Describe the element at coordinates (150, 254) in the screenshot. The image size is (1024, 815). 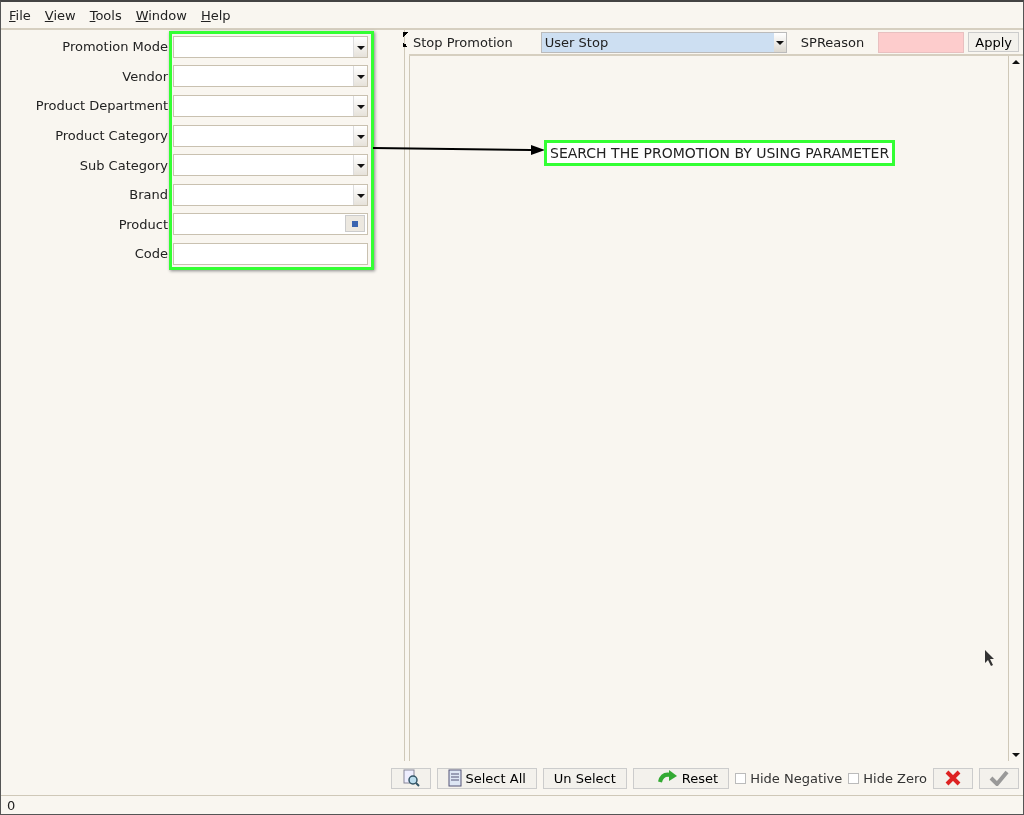
I see `field-label: Code` at that location.